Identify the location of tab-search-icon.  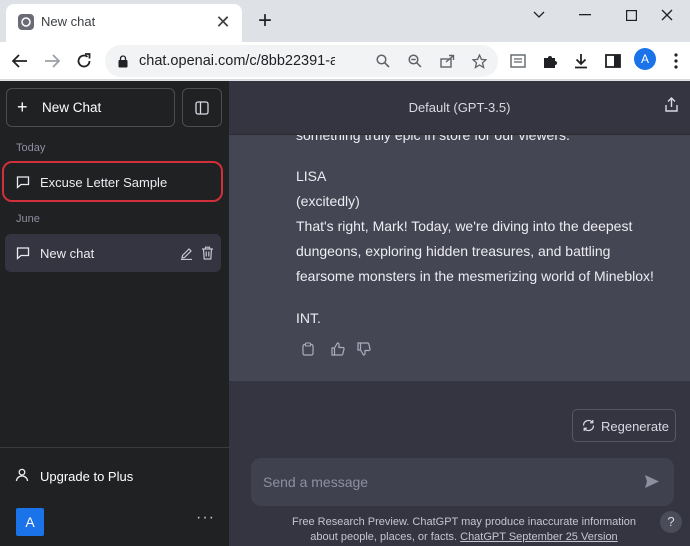
(539, 15).